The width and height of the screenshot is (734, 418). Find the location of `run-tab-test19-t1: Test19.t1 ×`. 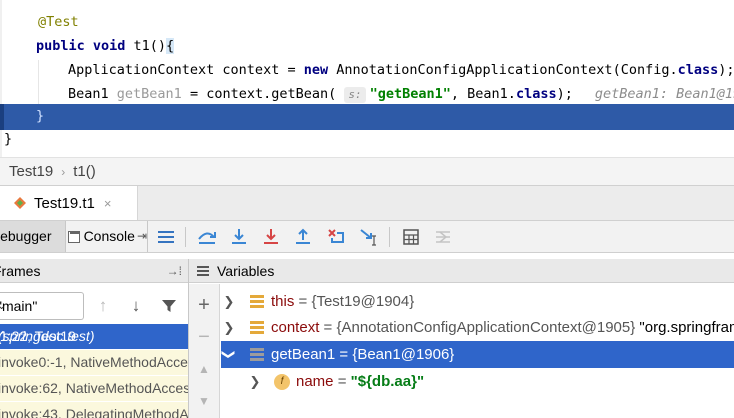

run-tab-test19-t1: Test19.t1 × is located at coordinates (69, 203).